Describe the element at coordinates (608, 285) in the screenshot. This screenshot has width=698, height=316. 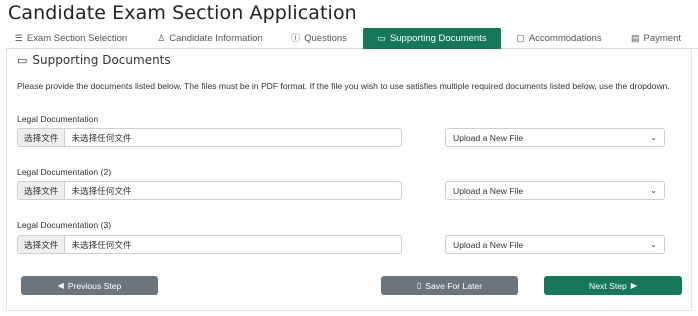
I see `next-step-label: Next Step` at that location.